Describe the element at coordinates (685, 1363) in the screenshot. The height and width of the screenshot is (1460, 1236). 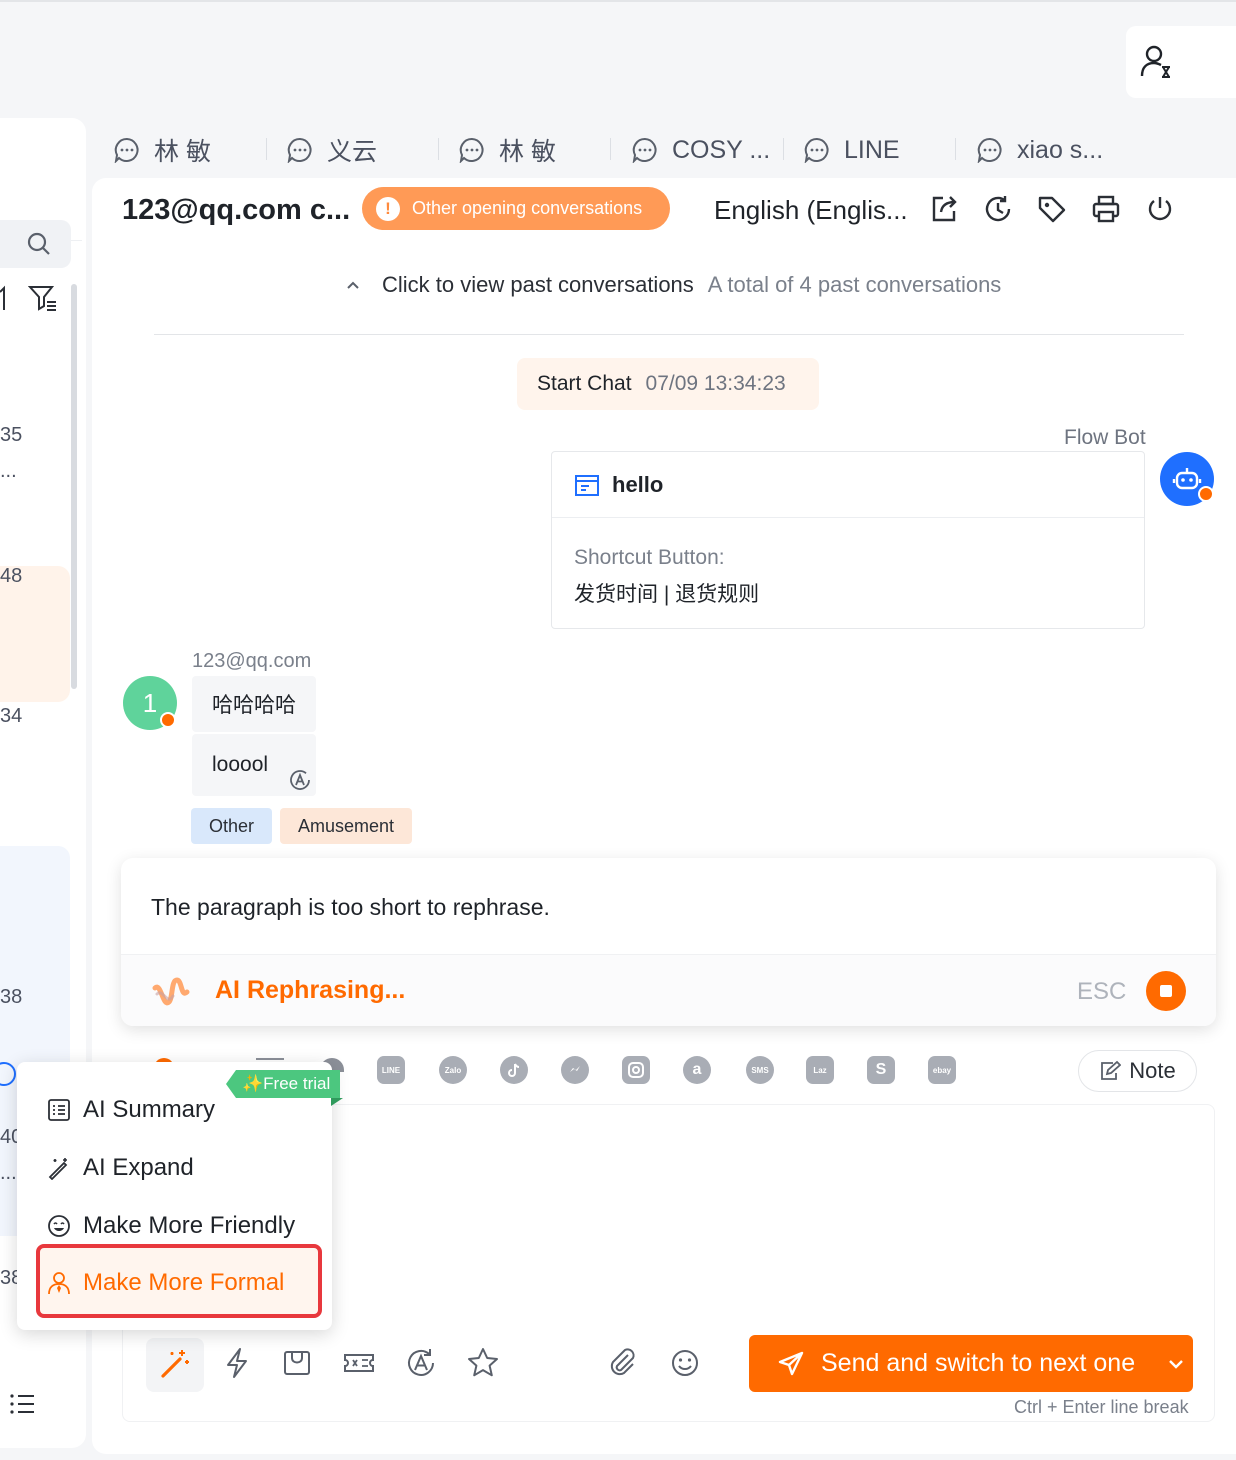
I see `emoji-icon` at that location.